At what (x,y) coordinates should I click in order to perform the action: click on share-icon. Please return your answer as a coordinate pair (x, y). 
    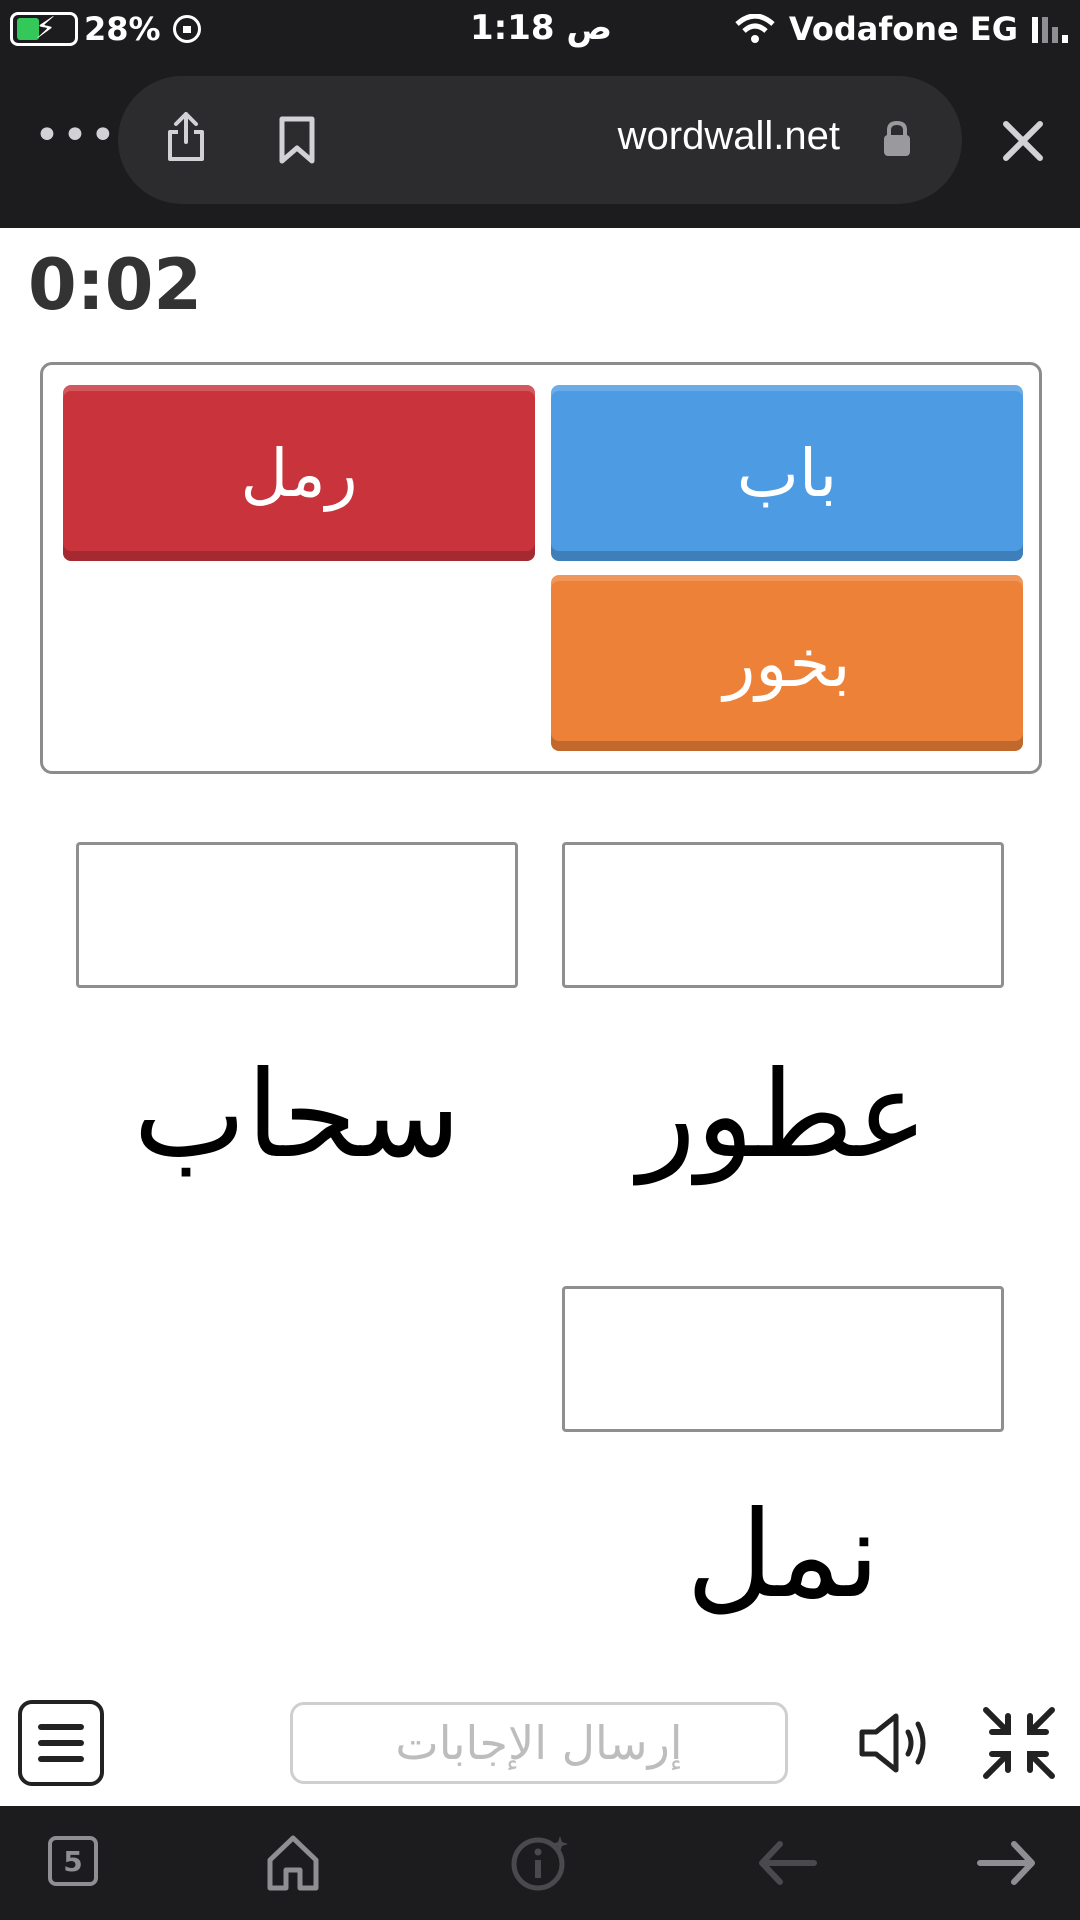
    Looking at the image, I should click on (186, 137).